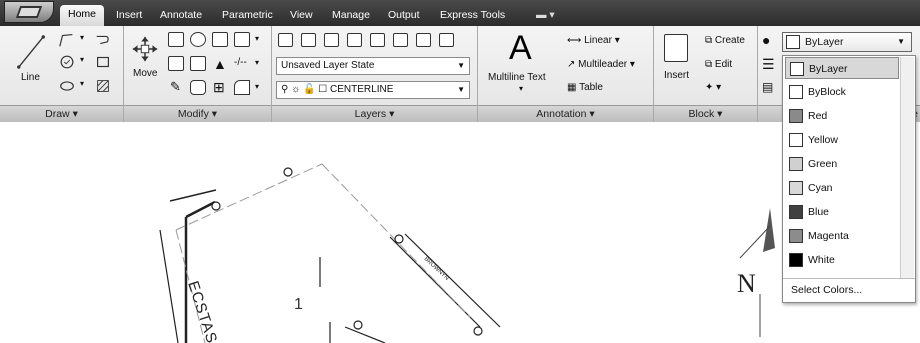  Describe the element at coordinates (545, 16) in the screenshot. I see `ribbon-options-icon: ▬ ▾` at that location.